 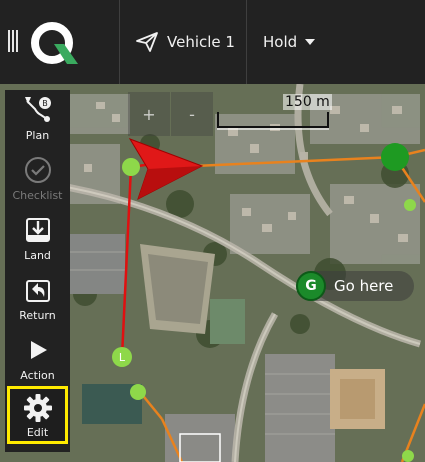 What do you see at coordinates (45, 103) in the screenshot?
I see `svg-text: B` at bounding box center [45, 103].